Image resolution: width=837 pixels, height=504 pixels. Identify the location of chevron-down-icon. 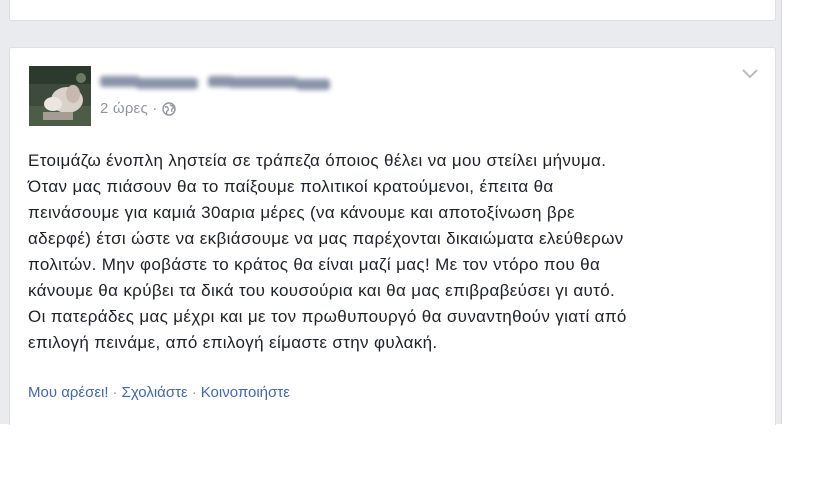
(750, 74).